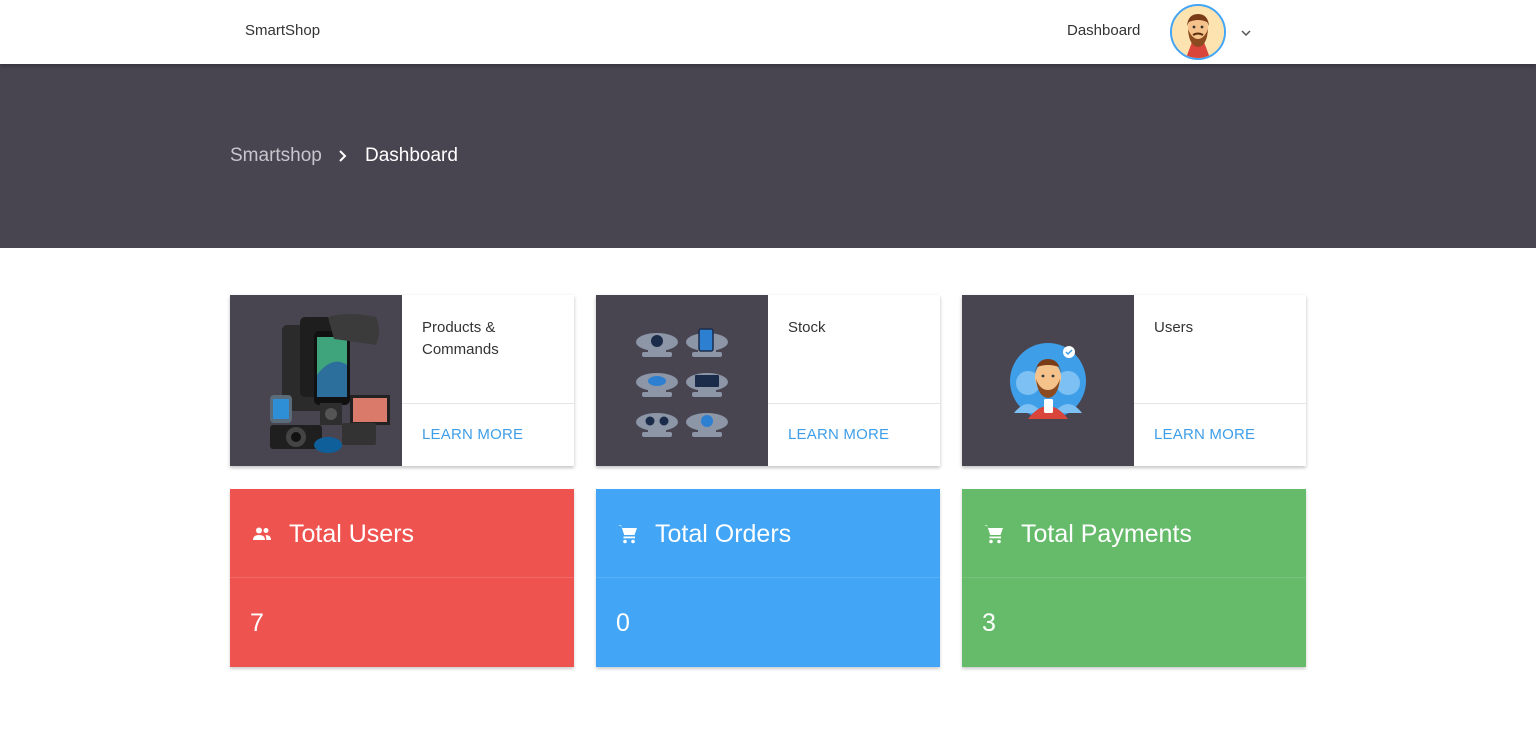  I want to click on stat-title: Total Payments, so click(1106, 534).